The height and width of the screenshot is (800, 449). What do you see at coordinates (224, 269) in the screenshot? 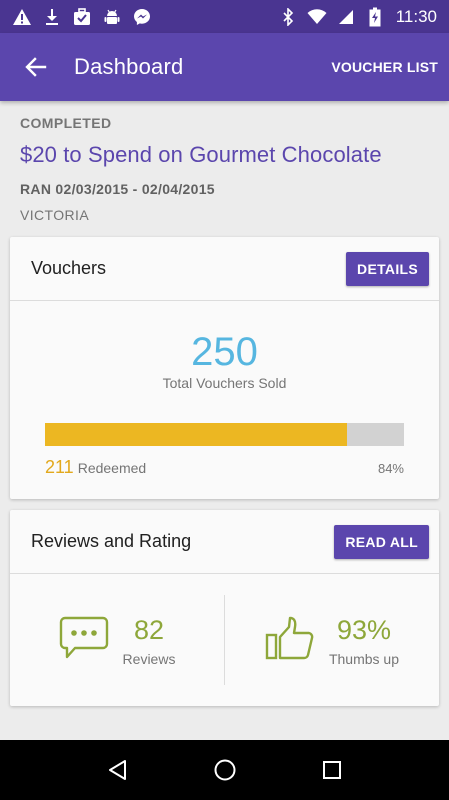
I see `vouchers-card-header: Vouchers DETAILS` at bounding box center [224, 269].